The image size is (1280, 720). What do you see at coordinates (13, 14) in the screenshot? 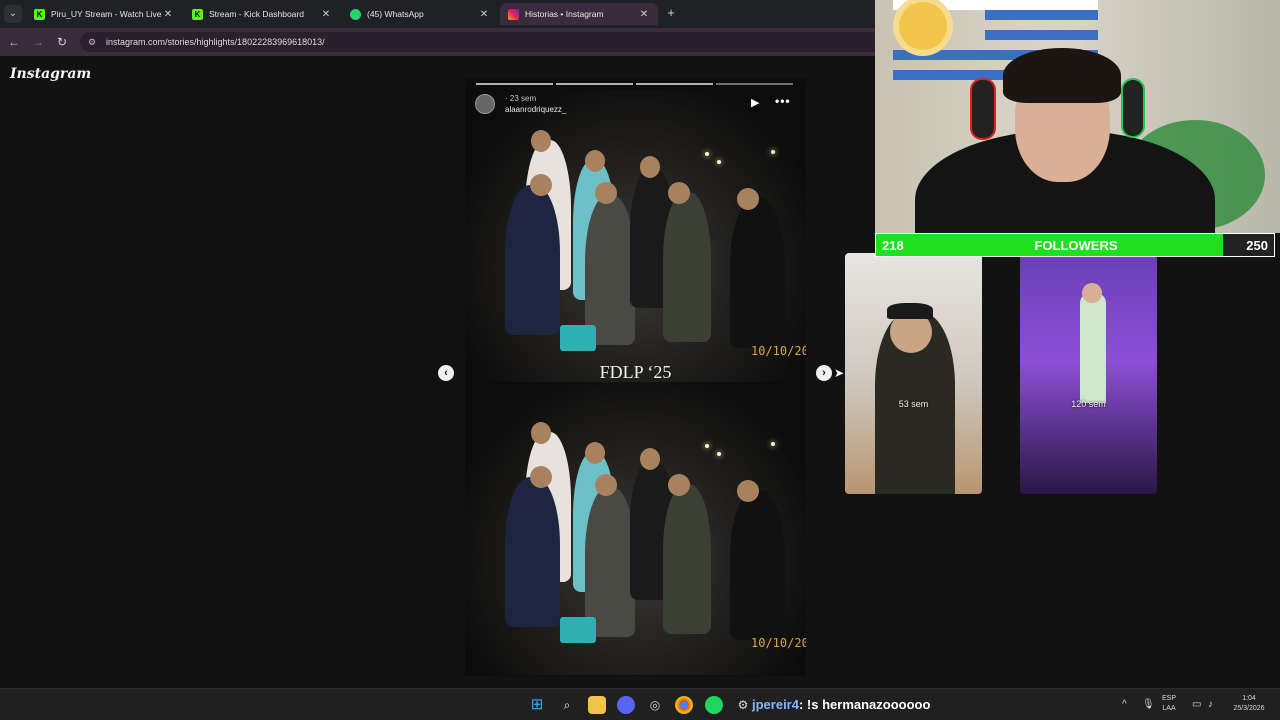
I see `tab-search-chevron-icon: ⌄` at bounding box center [13, 14].